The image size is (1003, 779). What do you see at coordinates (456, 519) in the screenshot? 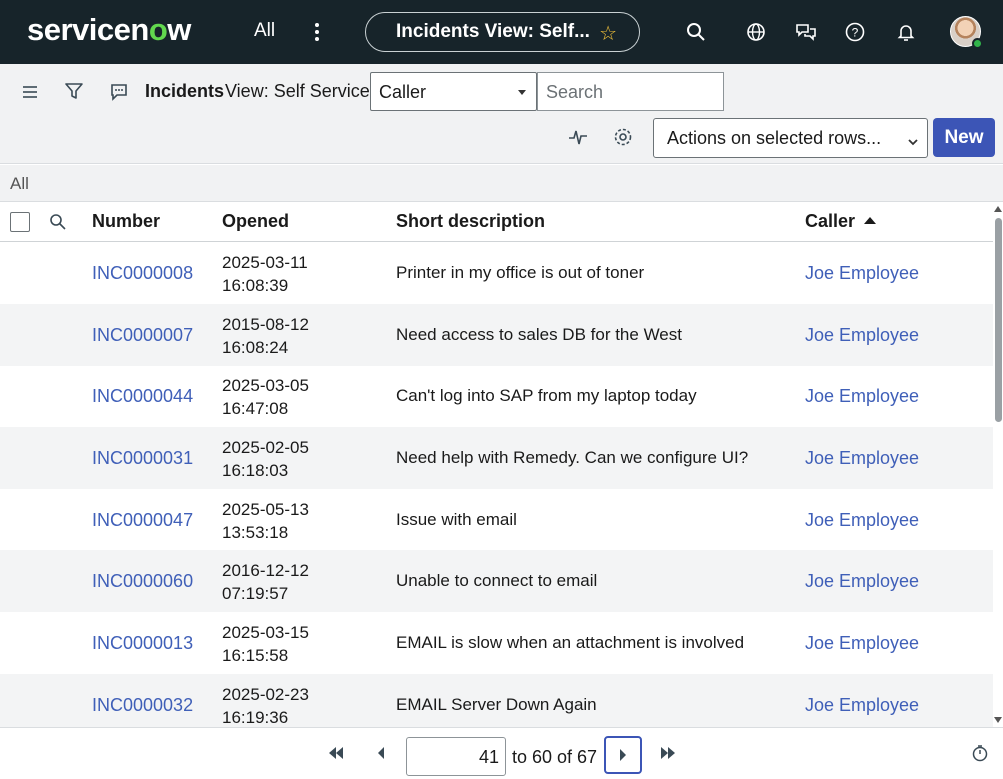
I see `short-description-cell: Issue with email` at bounding box center [456, 519].